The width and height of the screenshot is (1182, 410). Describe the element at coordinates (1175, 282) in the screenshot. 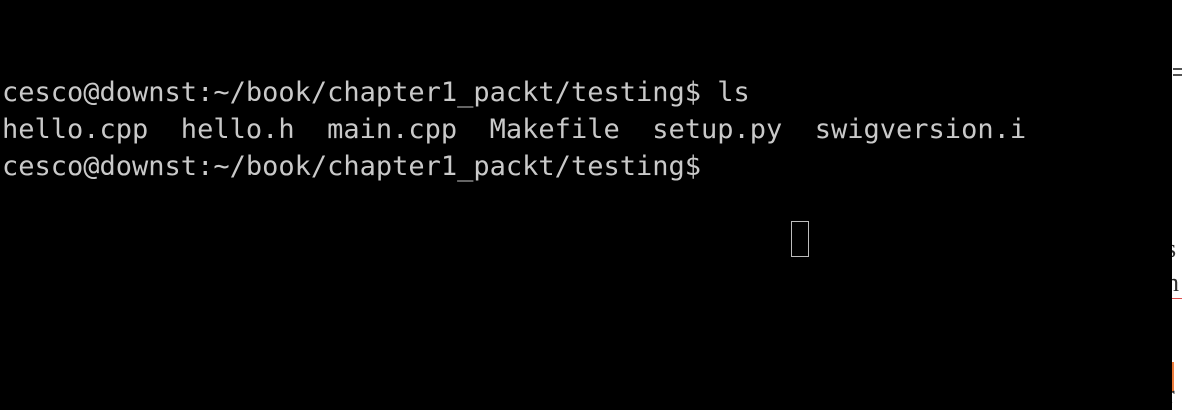

I see `edge-partial-text: h` at that location.